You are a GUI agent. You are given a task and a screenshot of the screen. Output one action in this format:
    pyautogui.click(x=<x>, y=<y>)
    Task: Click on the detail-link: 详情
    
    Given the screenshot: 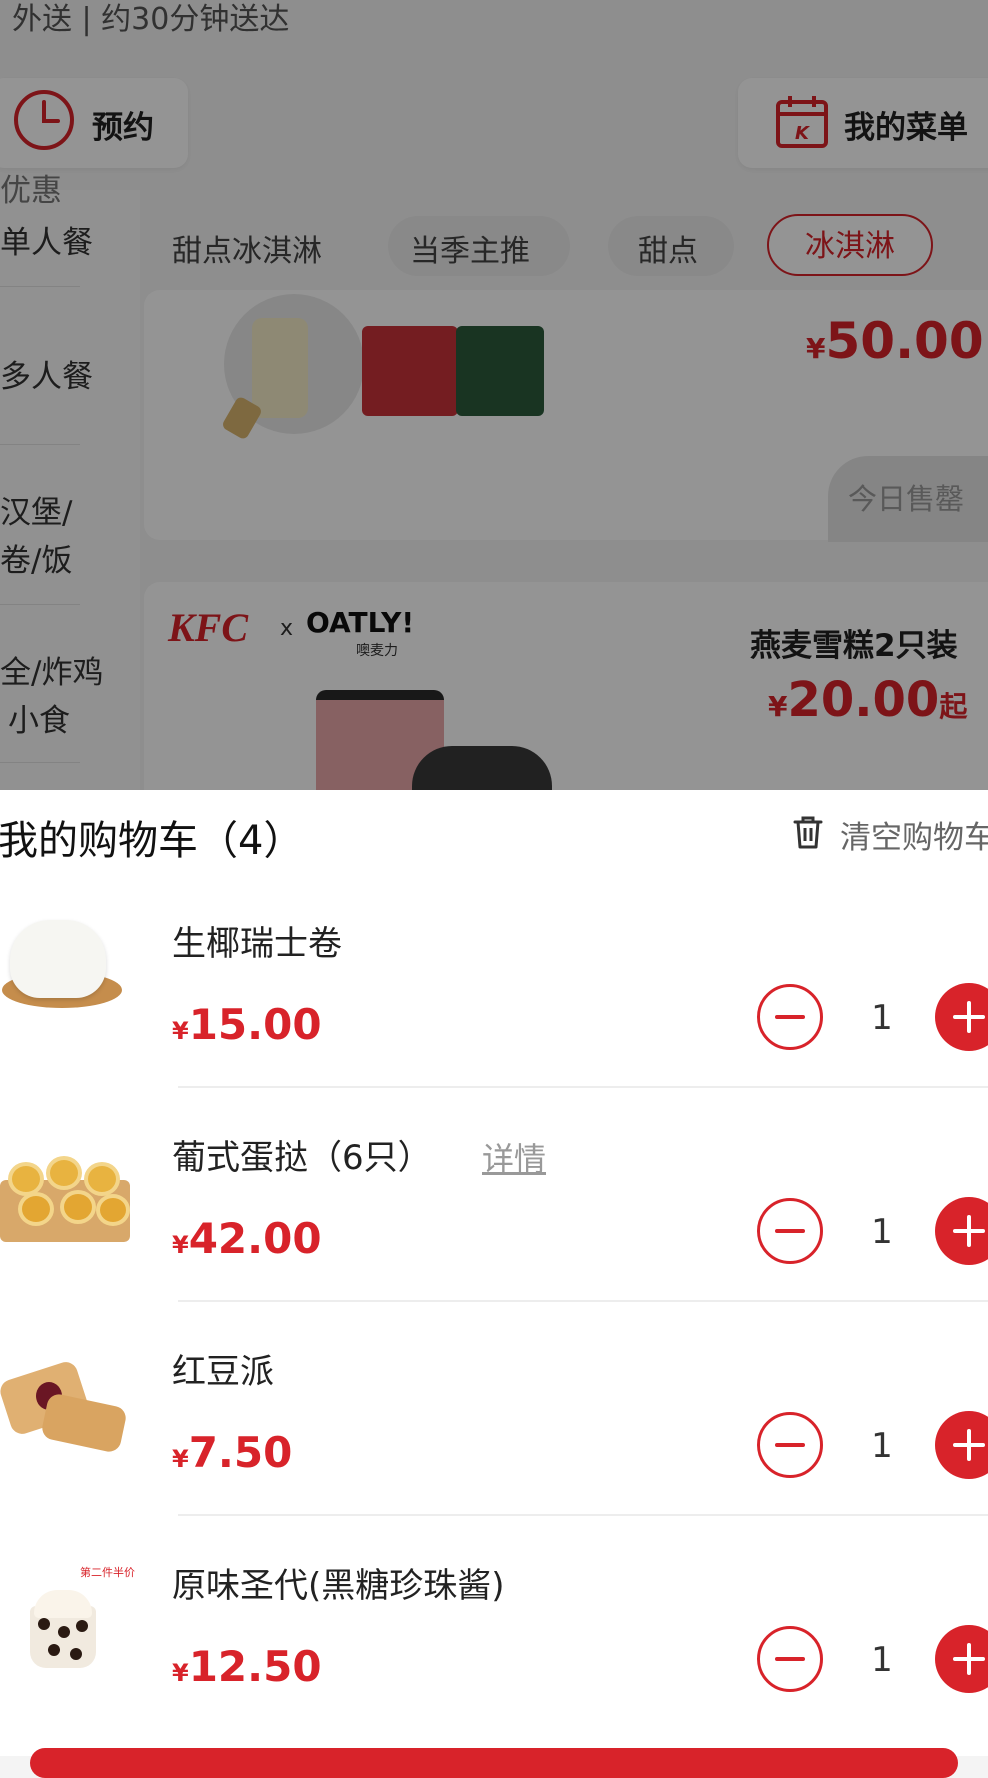 What is the action you would take?
    pyautogui.click(x=514, y=1157)
    